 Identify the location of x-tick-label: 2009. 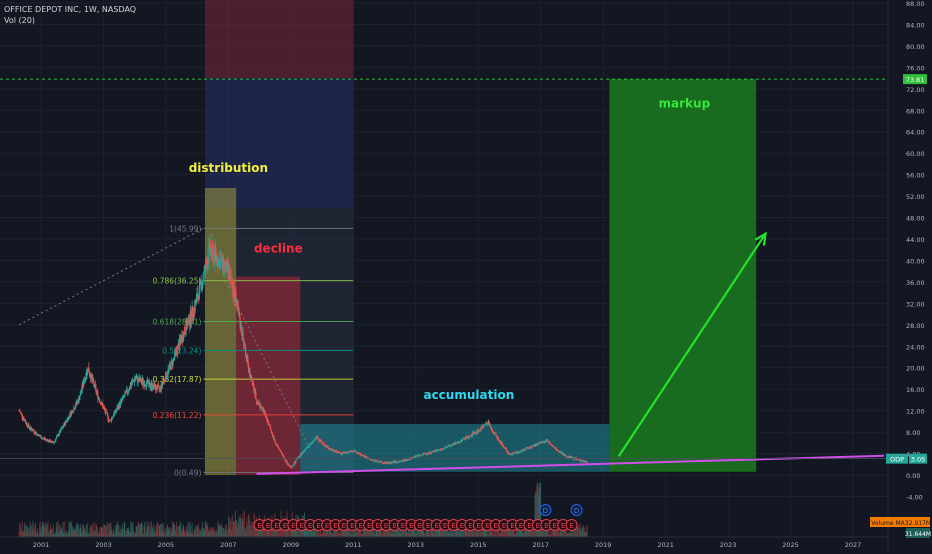
(291, 545).